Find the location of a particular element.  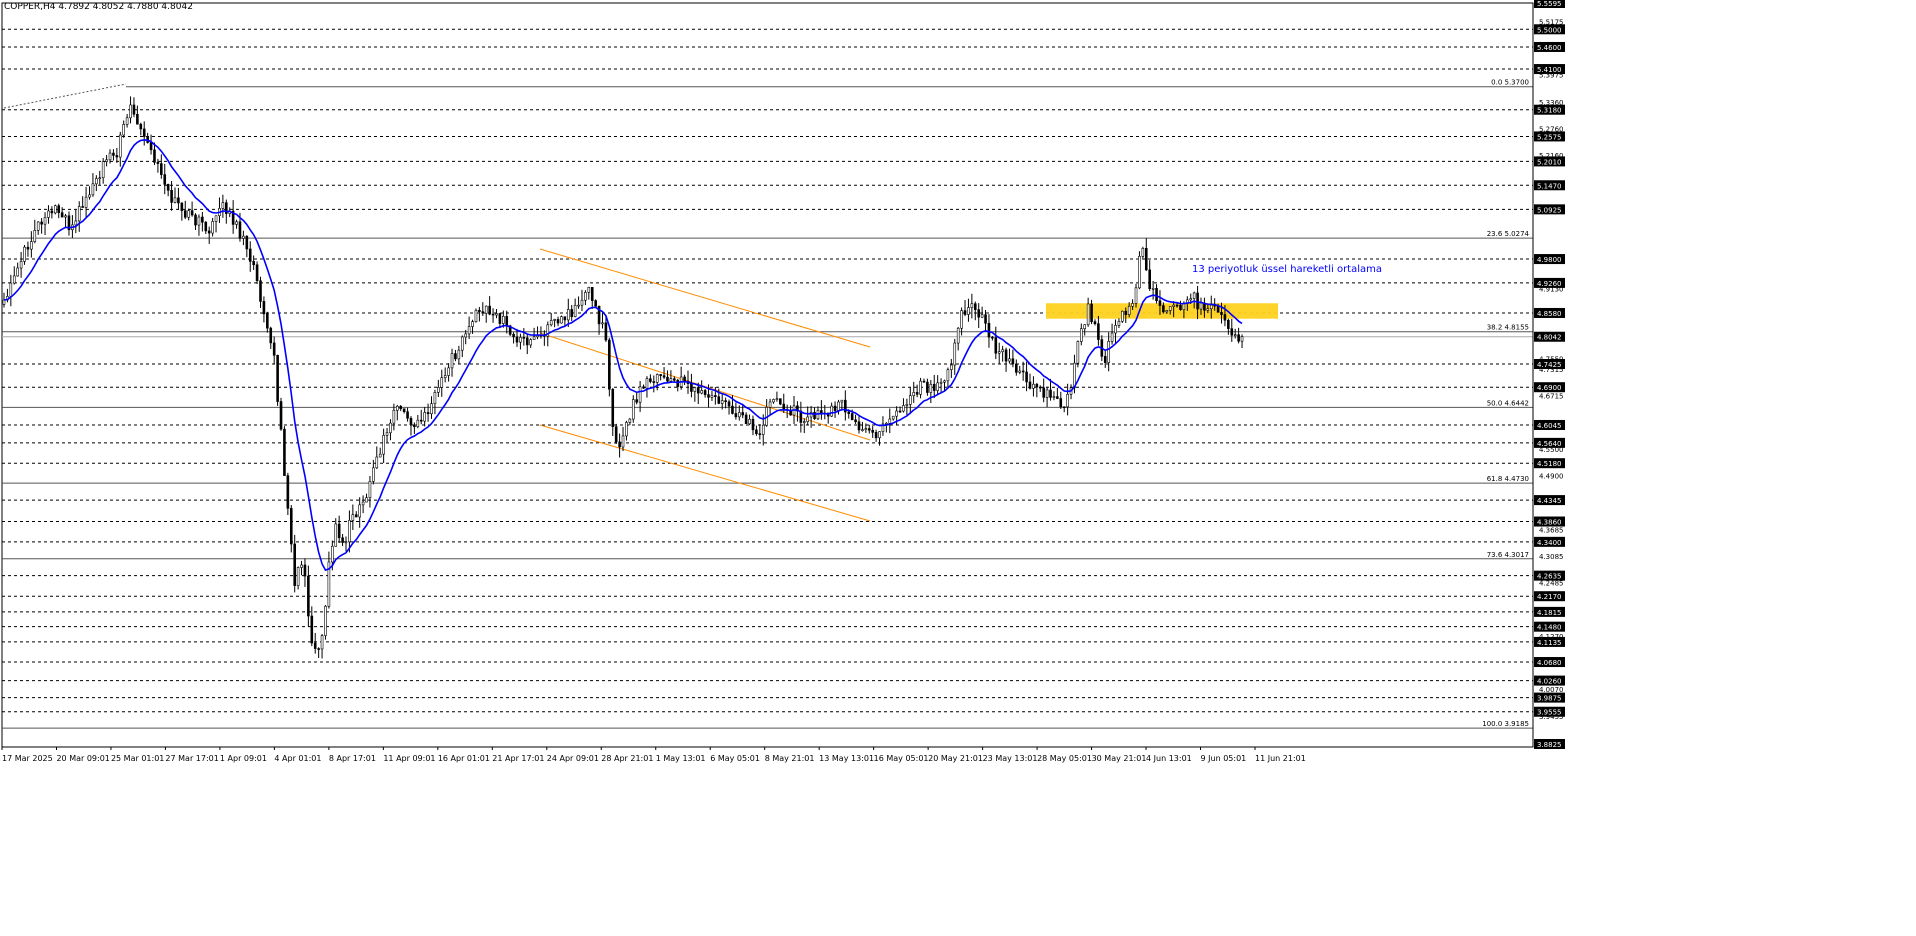

fib-label: 50.0 4.6442 is located at coordinates (1508, 403).